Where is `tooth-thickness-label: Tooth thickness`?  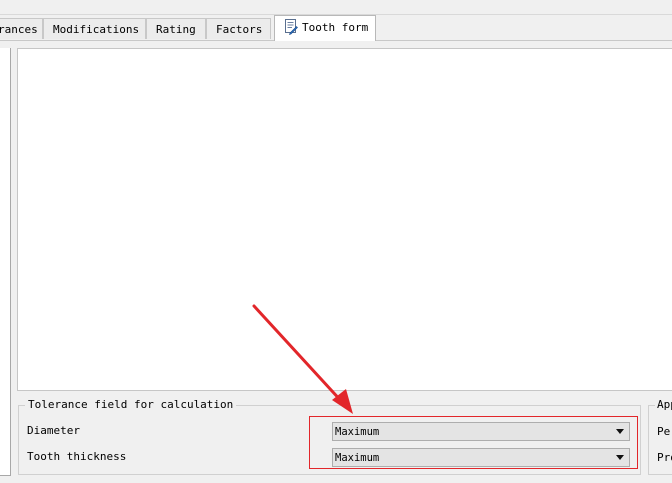 tooth-thickness-label: Tooth thickness is located at coordinates (77, 456).